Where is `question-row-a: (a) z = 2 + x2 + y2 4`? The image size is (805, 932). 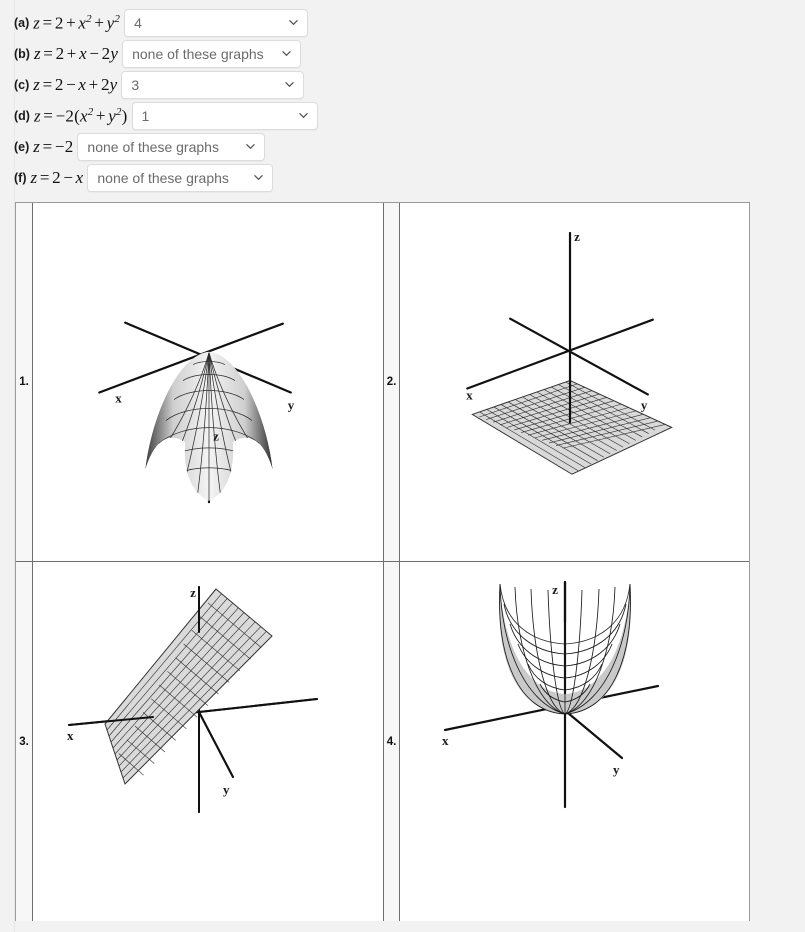 question-row-a: (a) z = 2 + x2 + y2 4 is located at coordinates (404, 23).